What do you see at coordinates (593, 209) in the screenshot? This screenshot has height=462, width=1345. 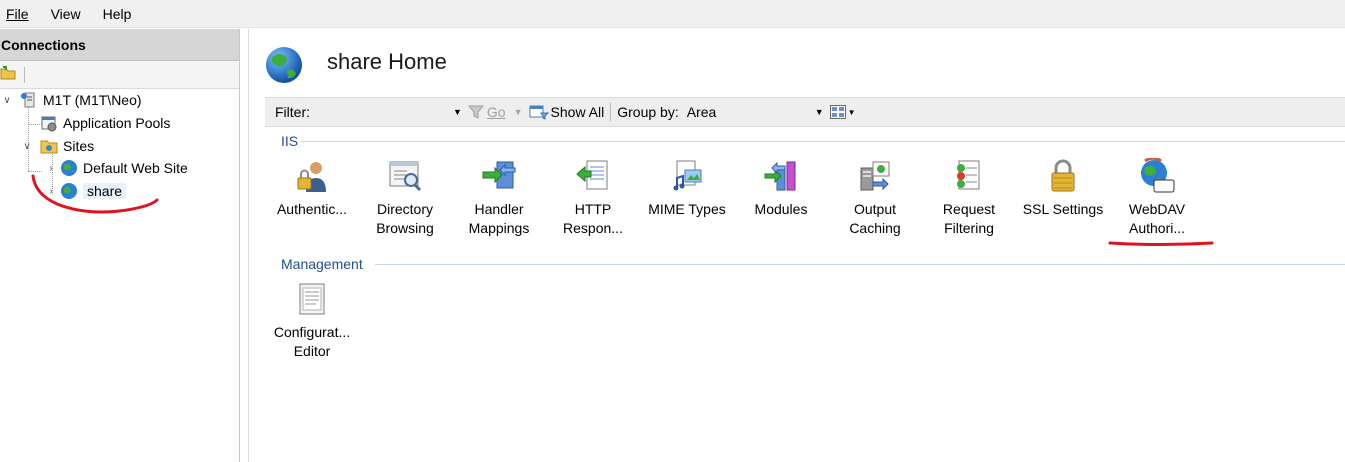 I see `feature-label-line1: HTTP` at bounding box center [593, 209].